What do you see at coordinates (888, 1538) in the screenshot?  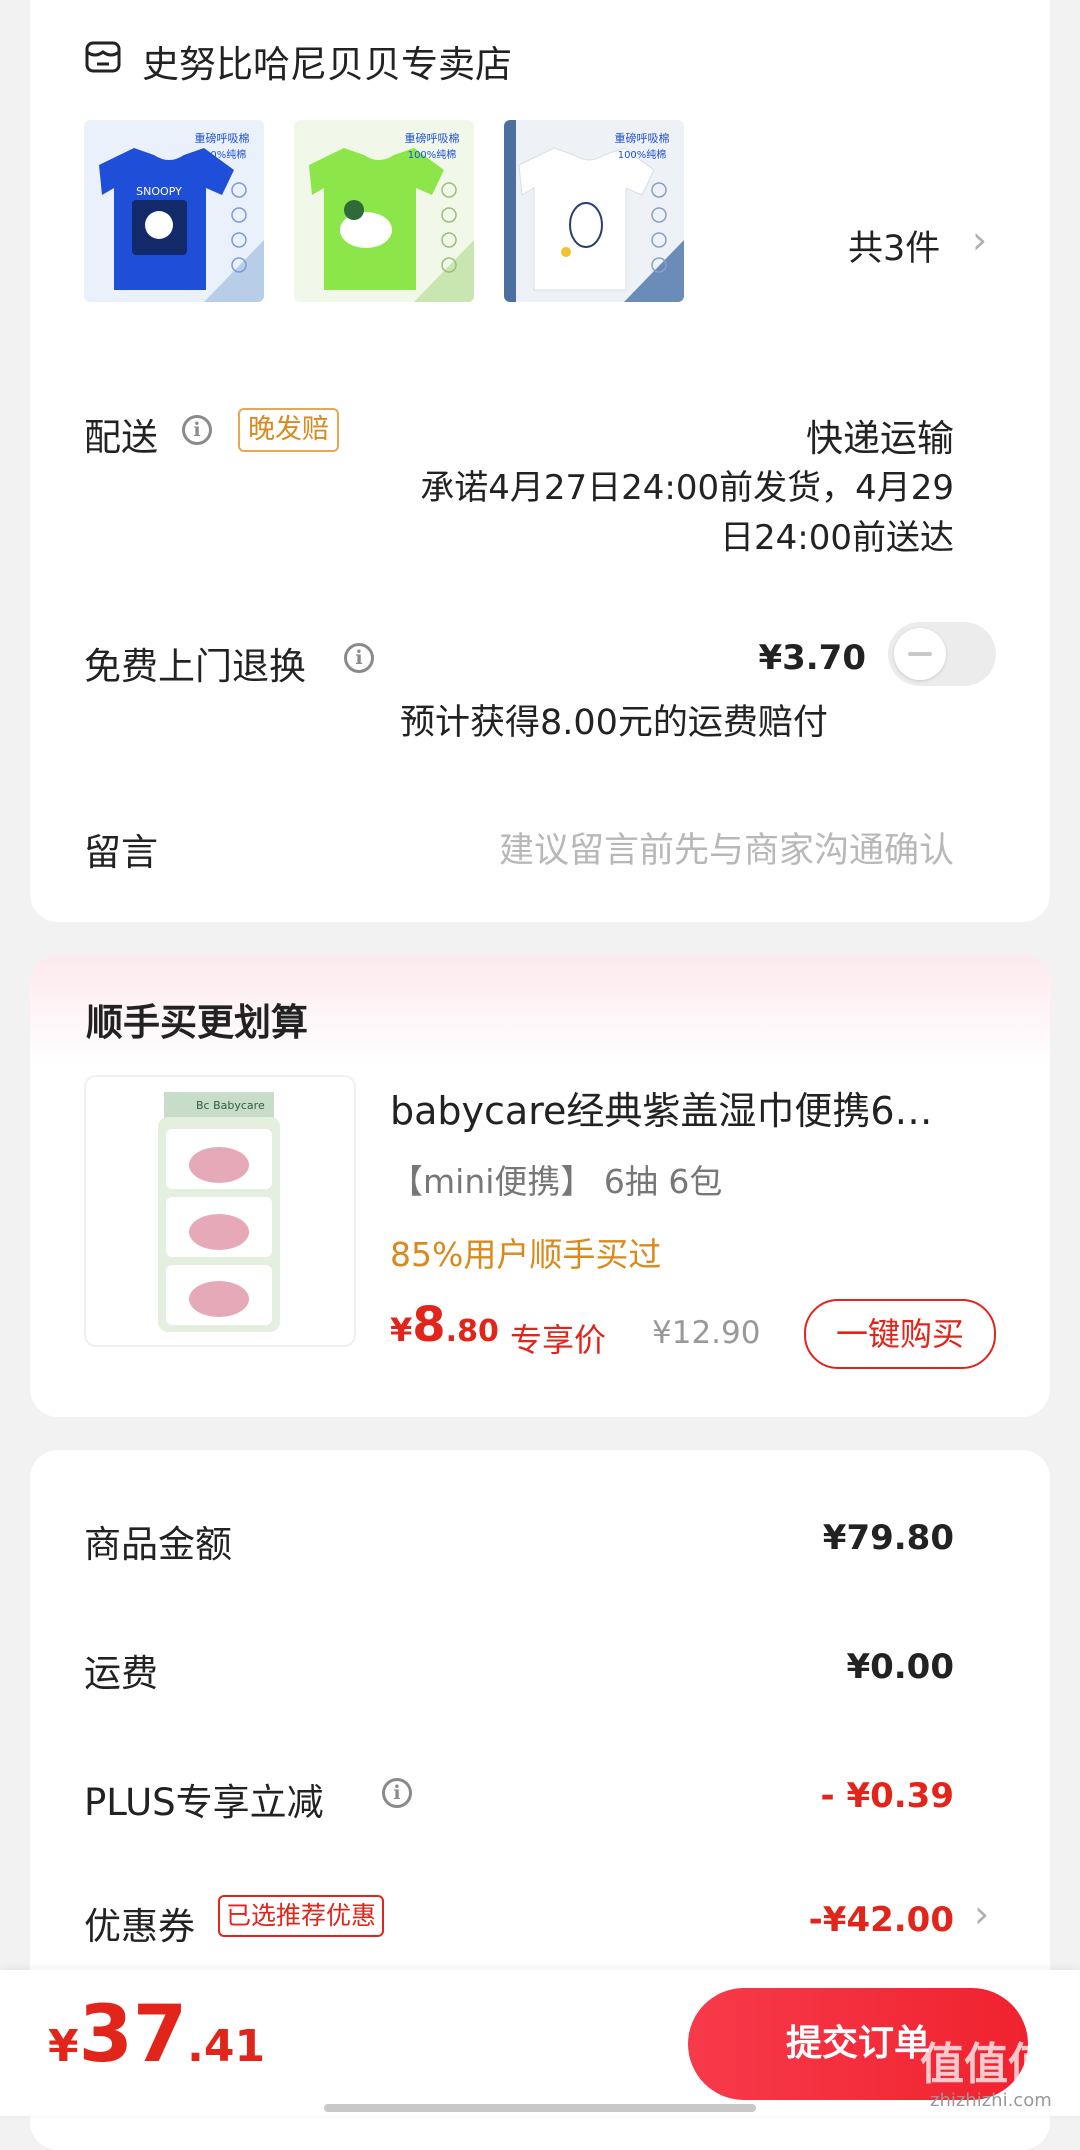 I see `summary-goods-value: ¥79.80` at bounding box center [888, 1538].